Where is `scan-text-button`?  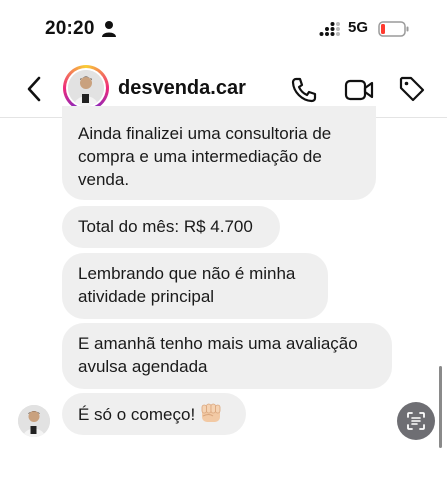
scan-text-button is located at coordinates (416, 421).